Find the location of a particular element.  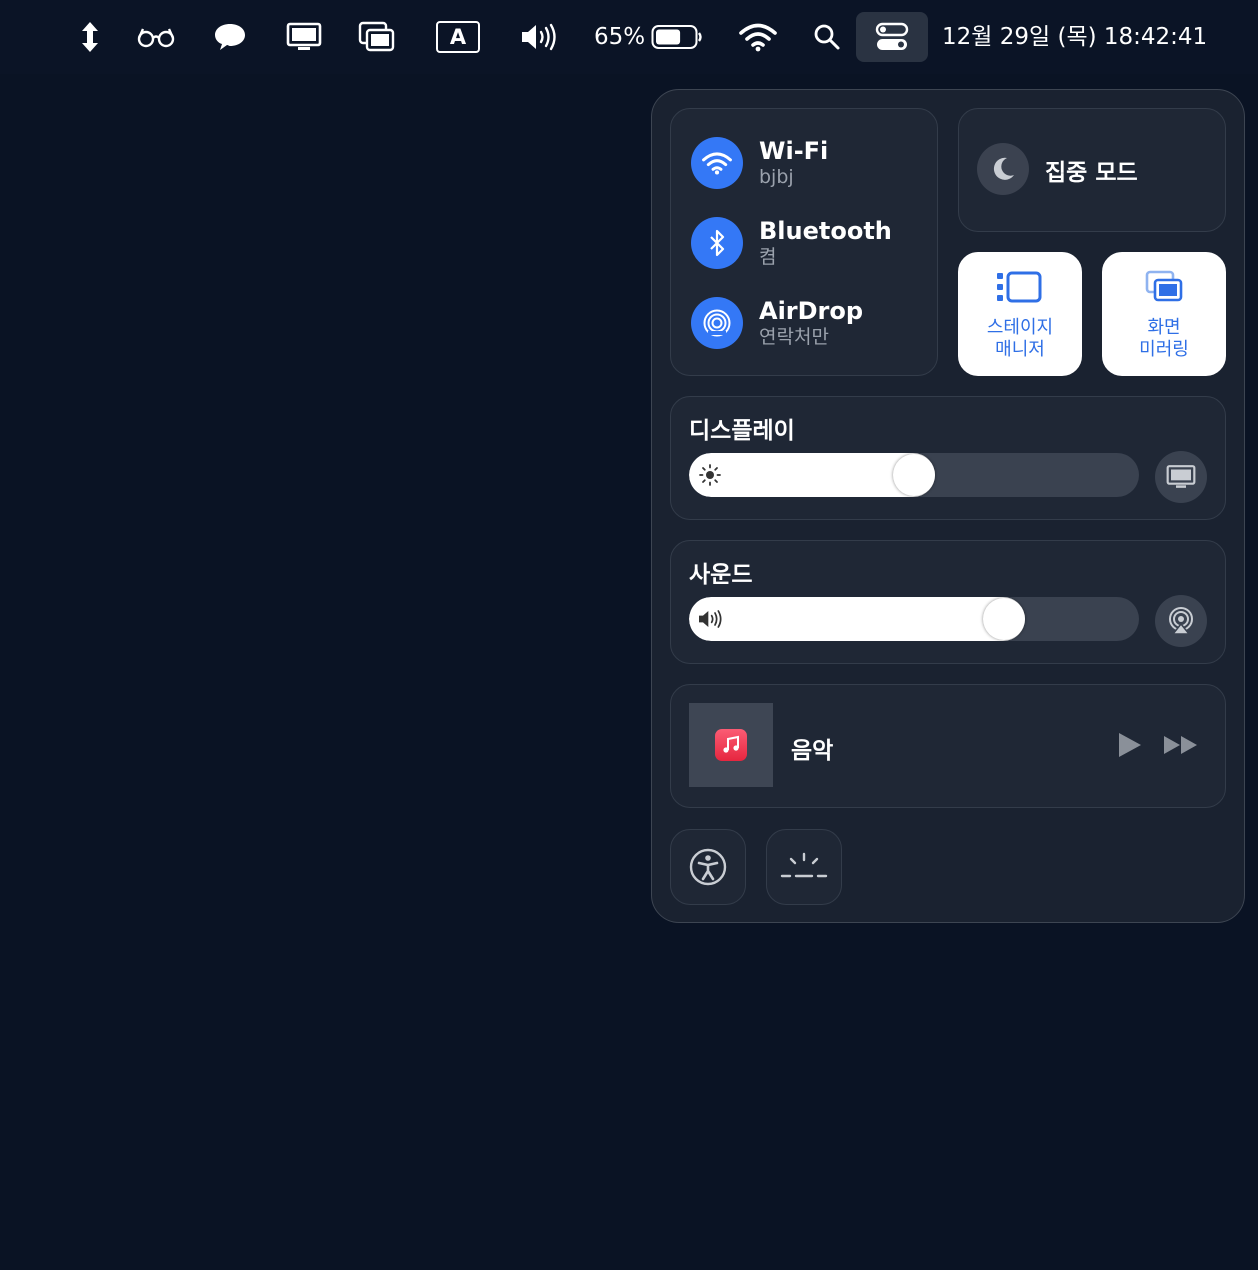

display-icon is located at coordinates (304, 37).